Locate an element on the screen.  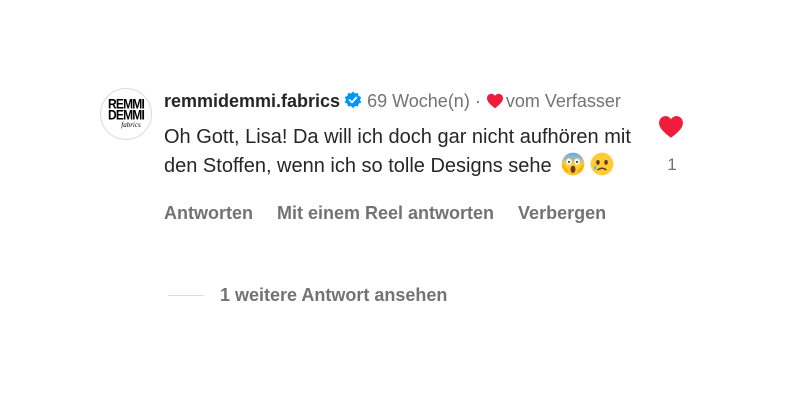
like-heart-icon is located at coordinates (671, 127).